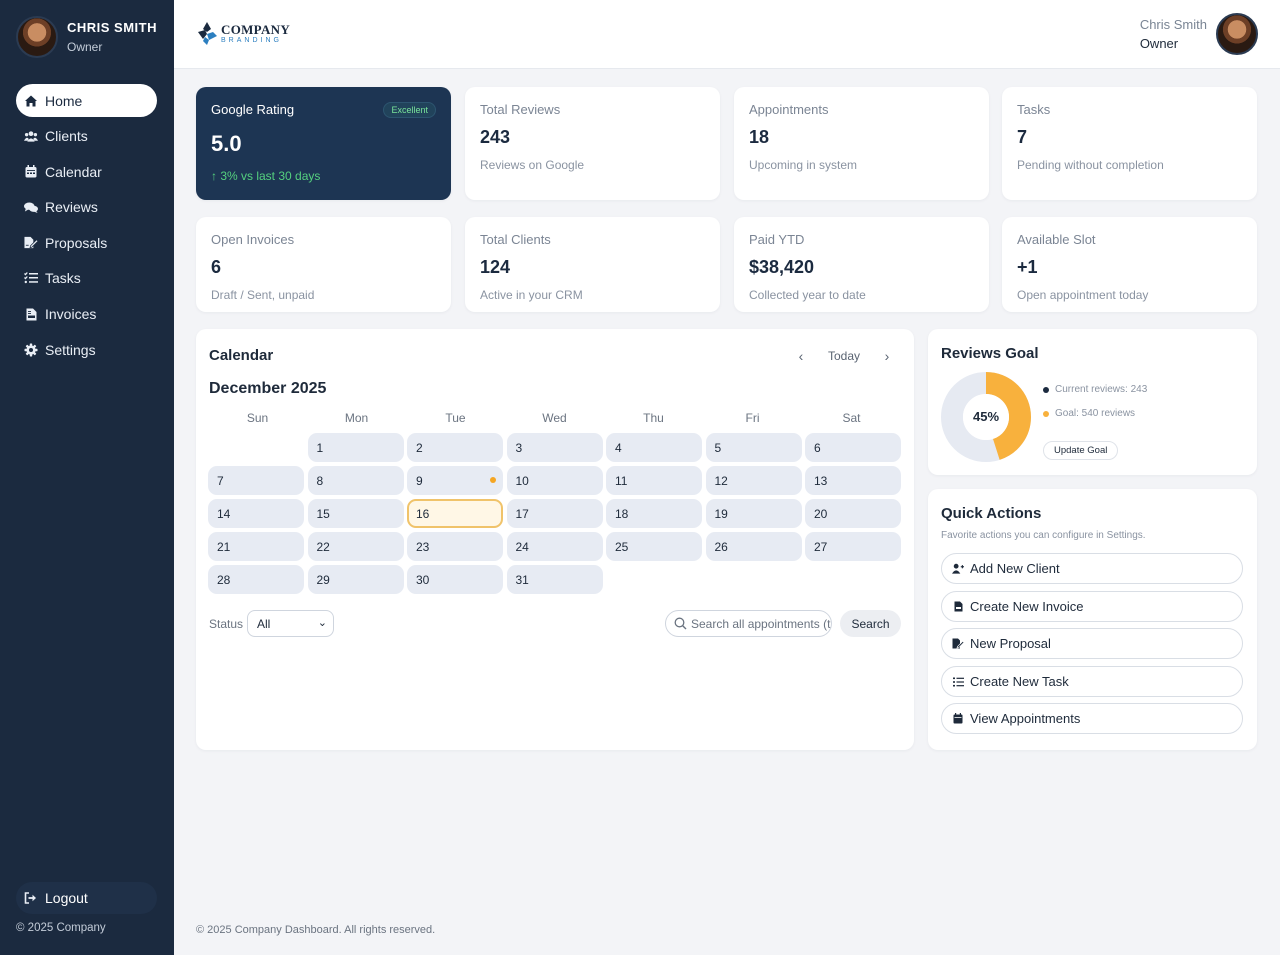 The width and height of the screenshot is (1280, 955). What do you see at coordinates (515, 239) in the screenshot?
I see `stat-label: Total Clients` at bounding box center [515, 239].